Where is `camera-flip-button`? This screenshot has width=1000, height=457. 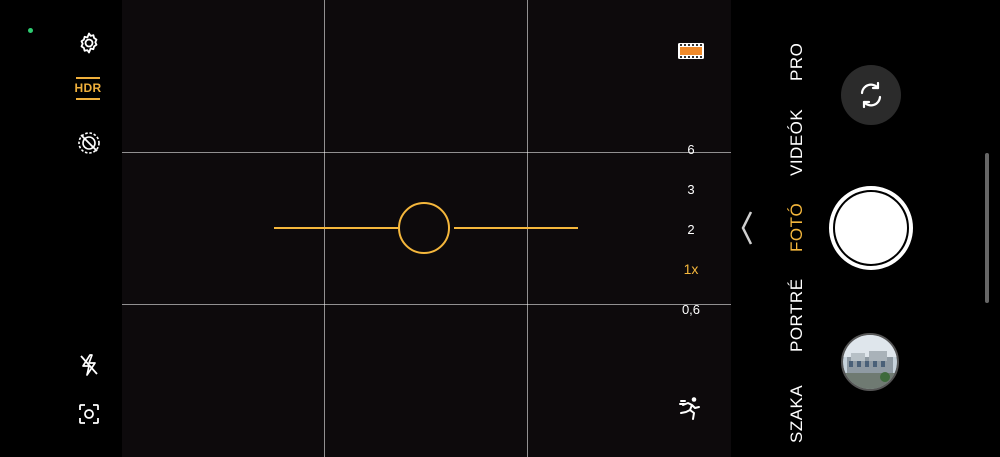
camera-flip-button is located at coordinates (871, 95).